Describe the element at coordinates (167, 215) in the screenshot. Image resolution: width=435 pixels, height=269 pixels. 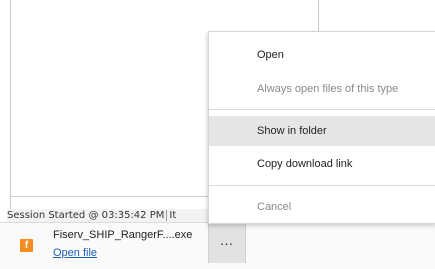
I see `status-separator` at that location.